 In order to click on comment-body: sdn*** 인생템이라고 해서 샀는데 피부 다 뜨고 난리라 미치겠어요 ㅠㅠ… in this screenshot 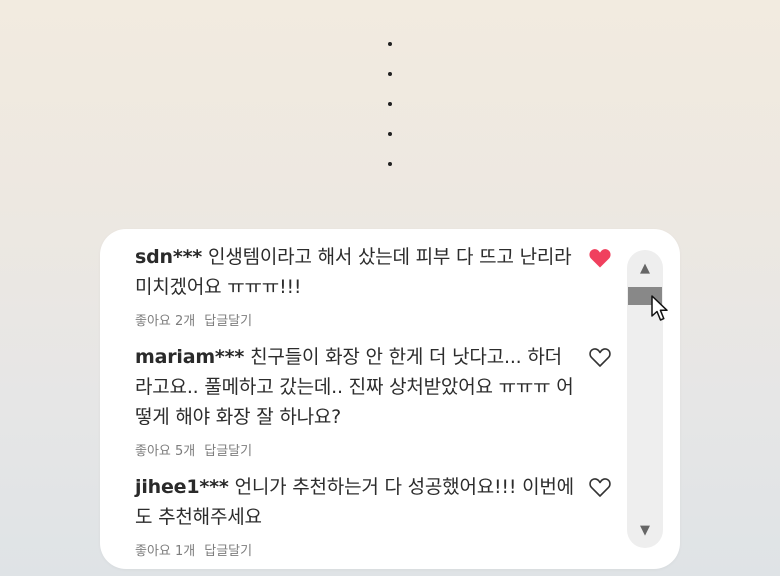, I will do `click(355, 272)`.